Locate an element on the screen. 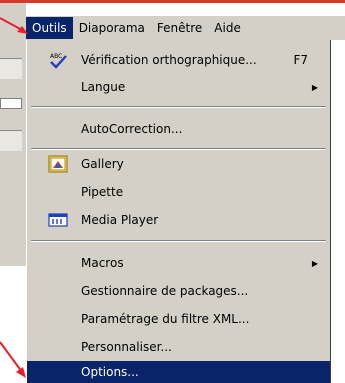 This screenshot has width=345, height=383. media-player-icon is located at coordinates (58, 220).